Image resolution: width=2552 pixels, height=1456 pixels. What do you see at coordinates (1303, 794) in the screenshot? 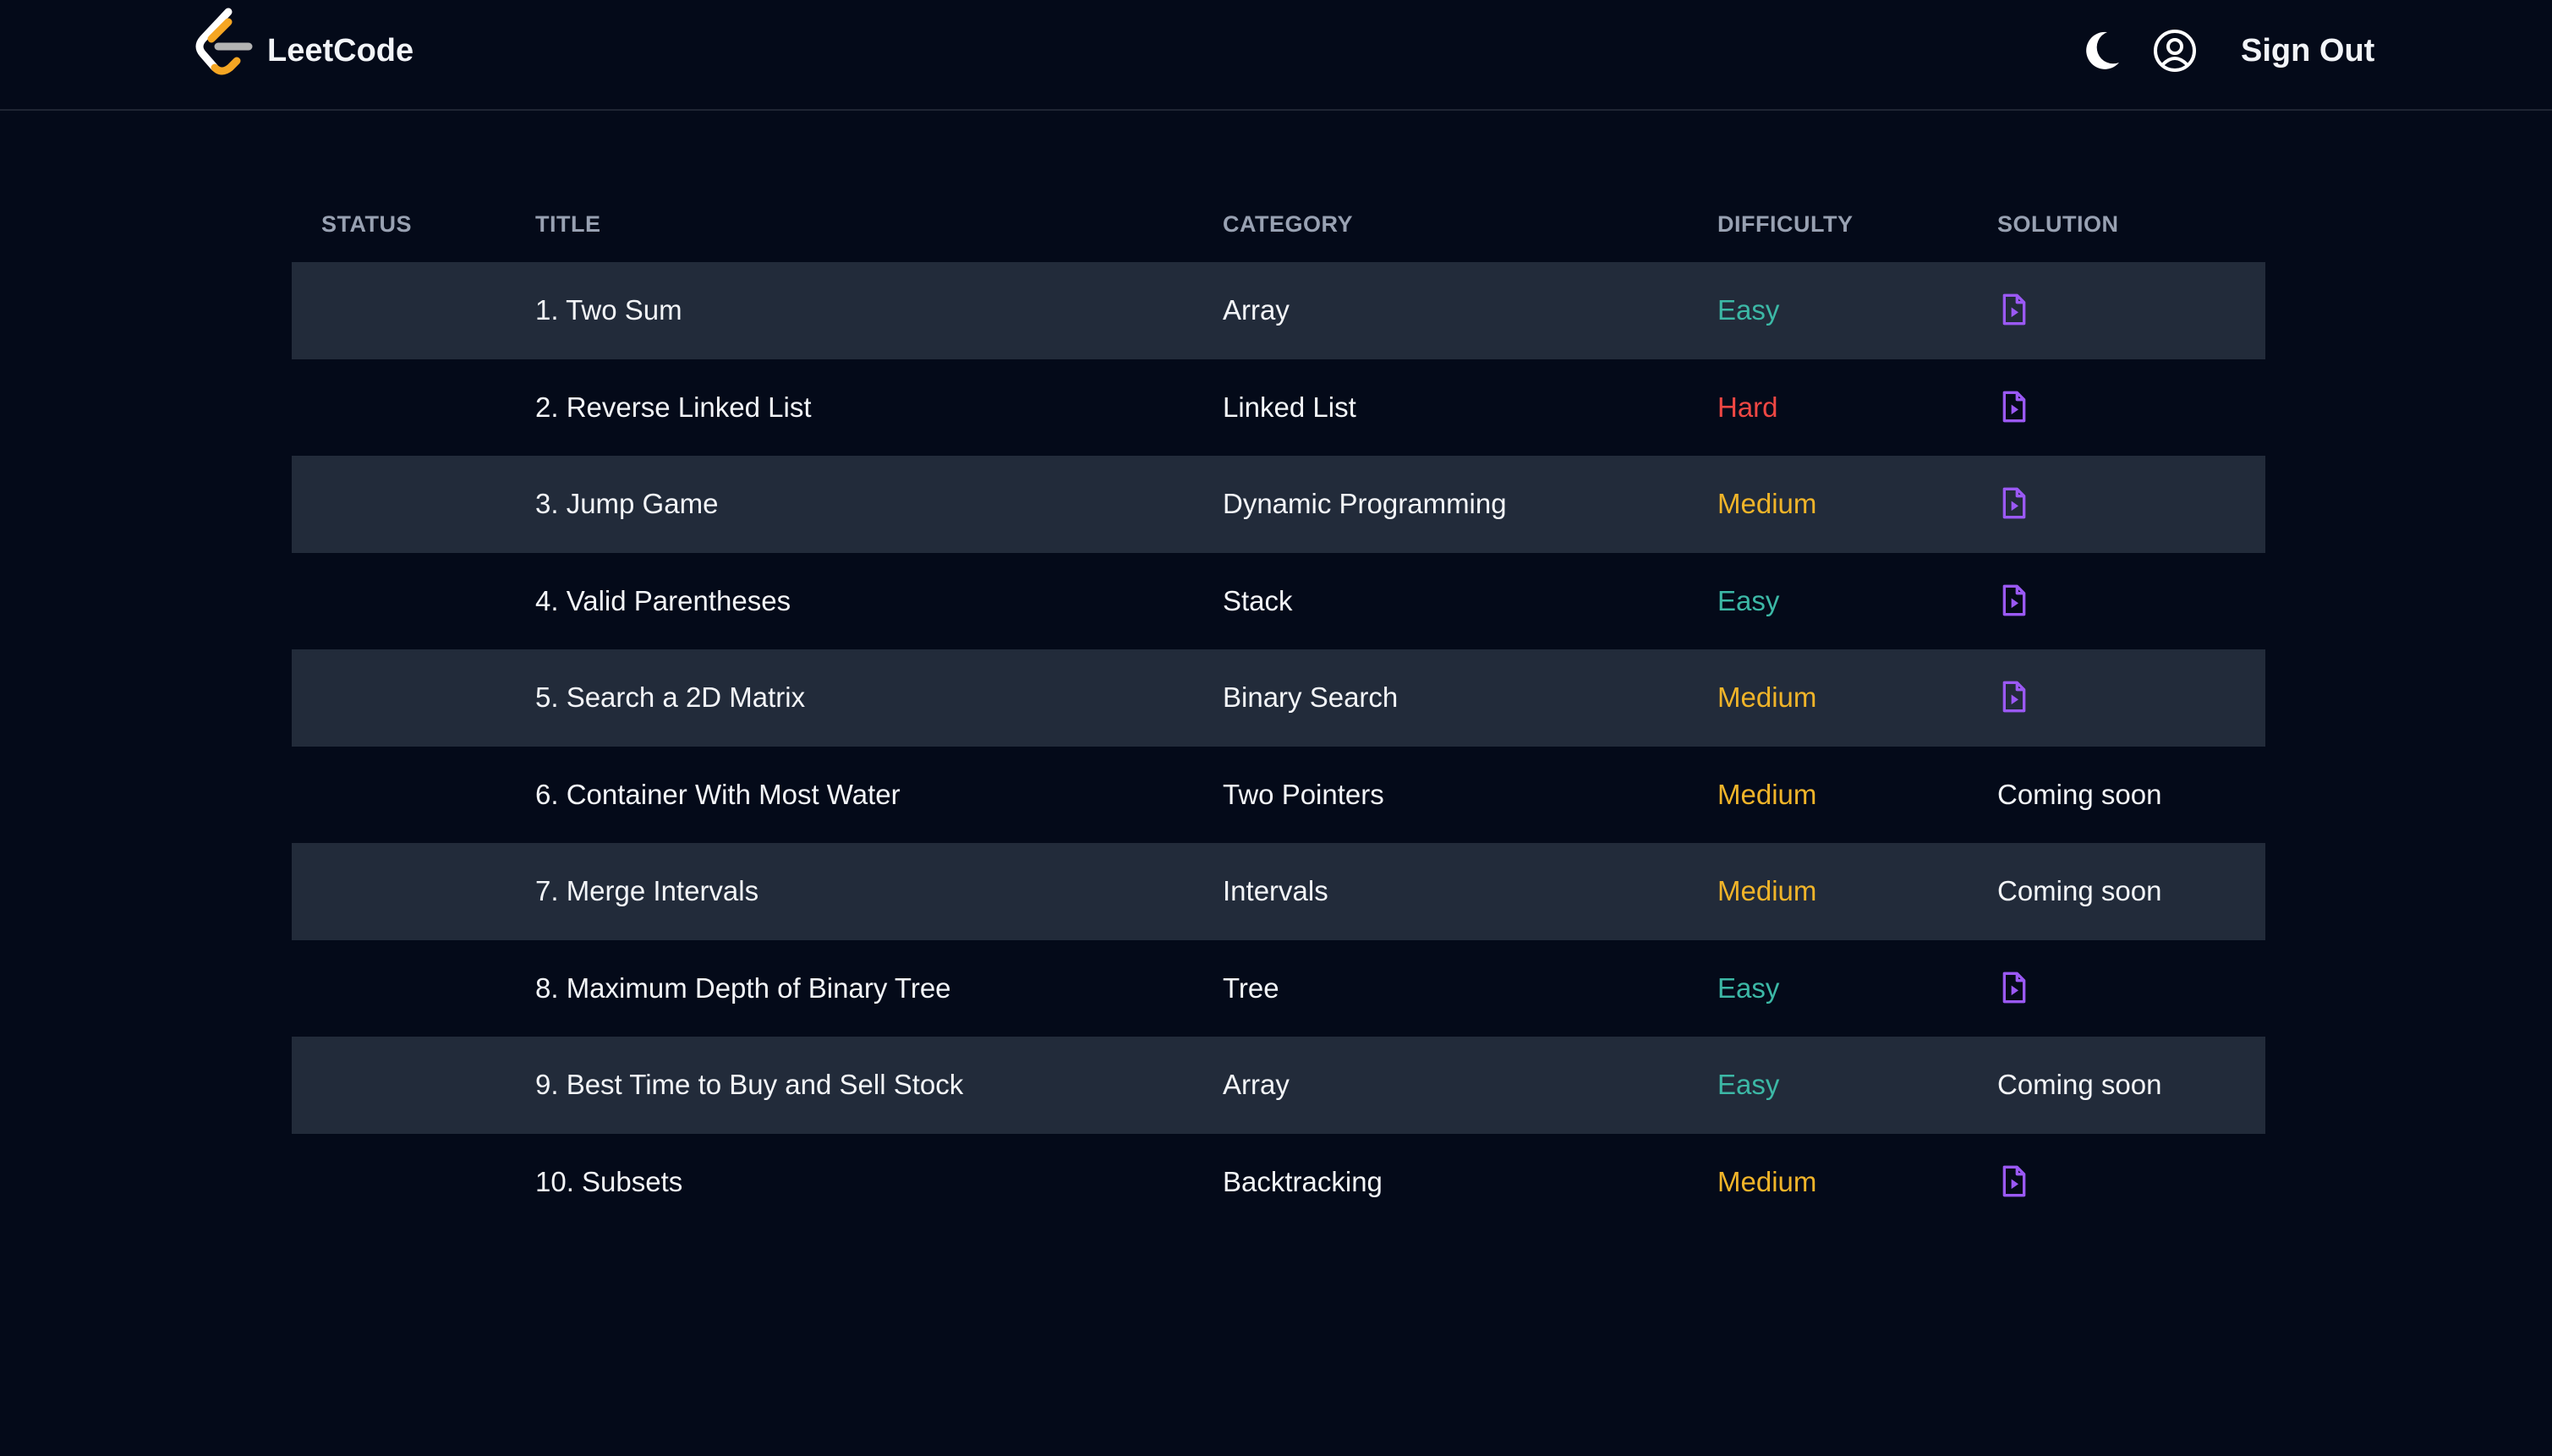
I see `category-cell: Two Pointers` at bounding box center [1303, 794].